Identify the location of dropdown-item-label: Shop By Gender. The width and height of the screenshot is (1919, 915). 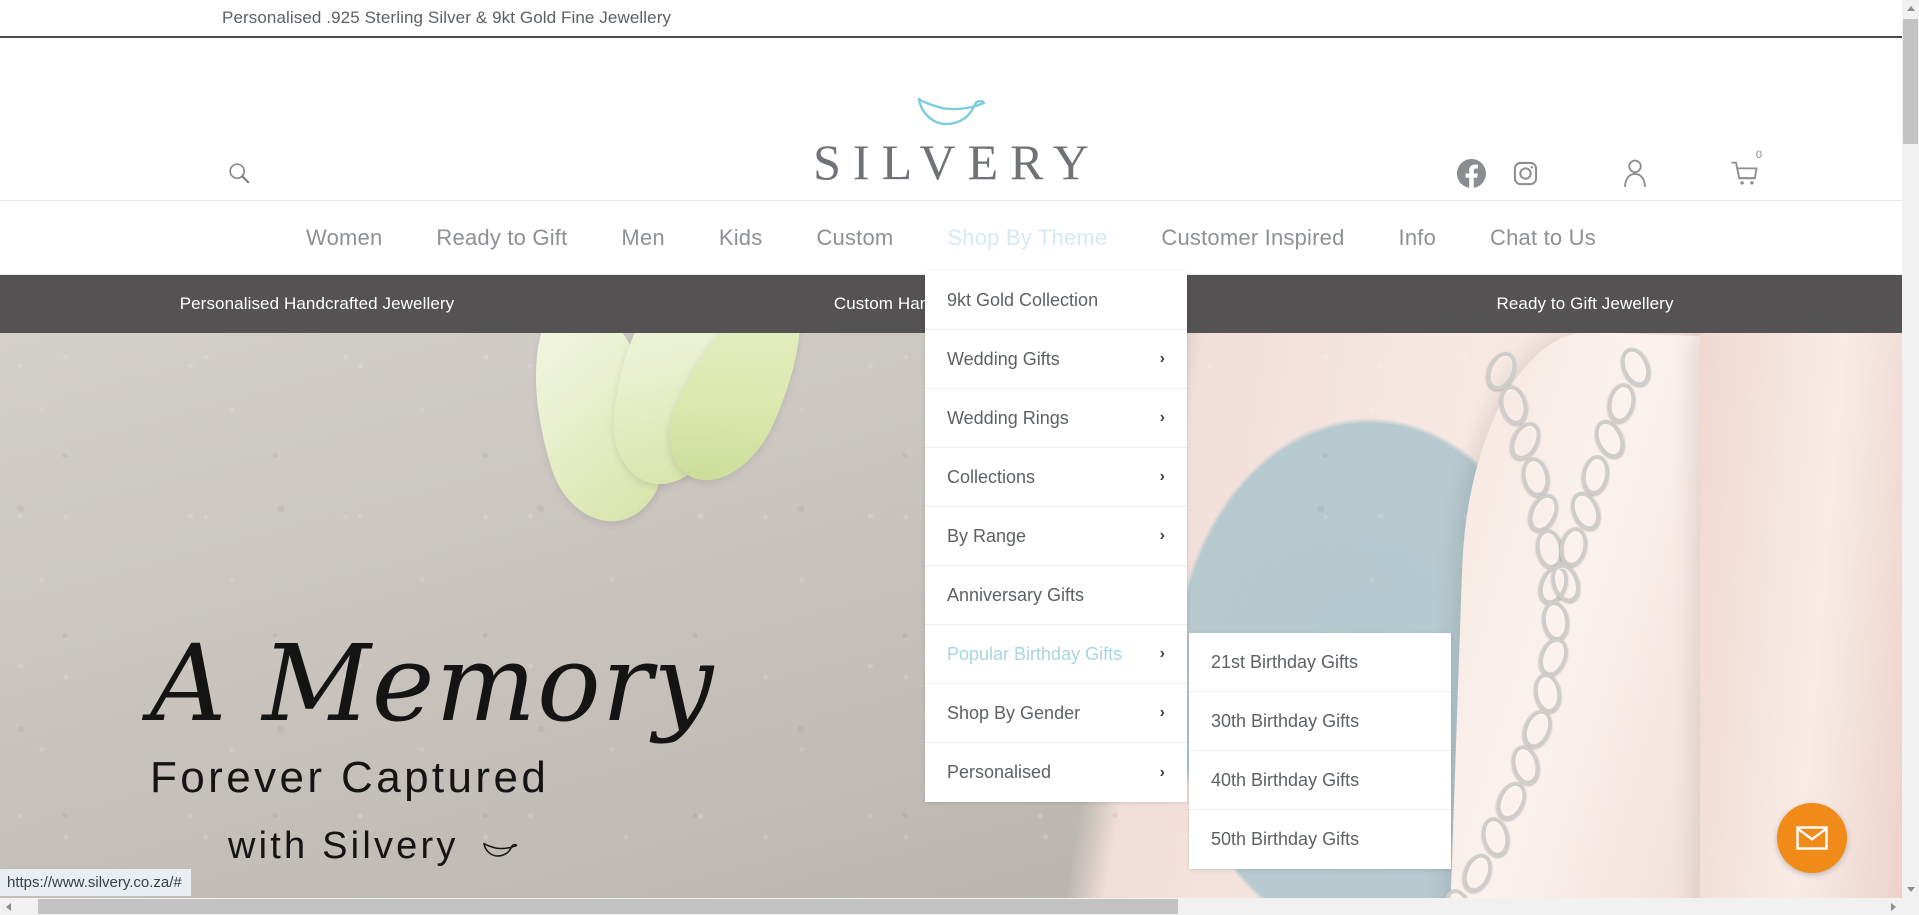
(1014, 712).